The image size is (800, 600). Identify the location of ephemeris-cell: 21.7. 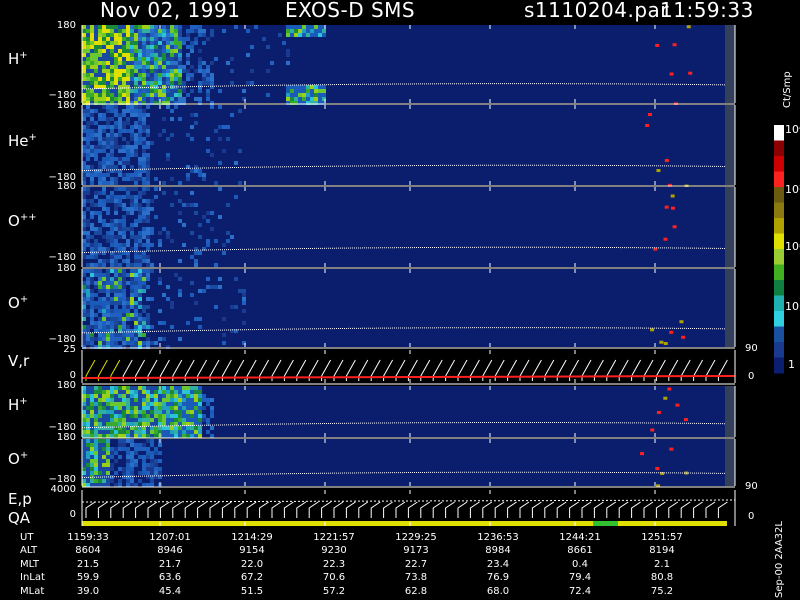
(170, 564).